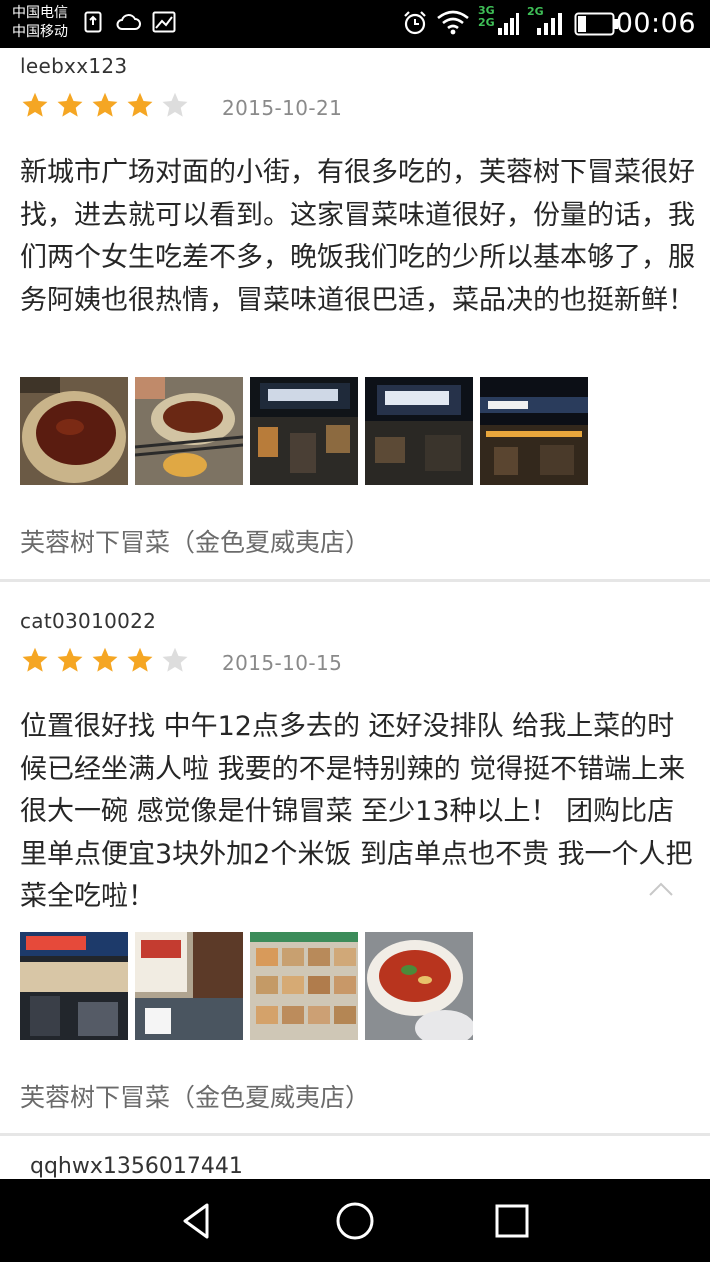 The height and width of the screenshot is (1262, 710). Describe the element at coordinates (282, 108) in the screenshot. I see `review-date: 2015-10-21` at that location.